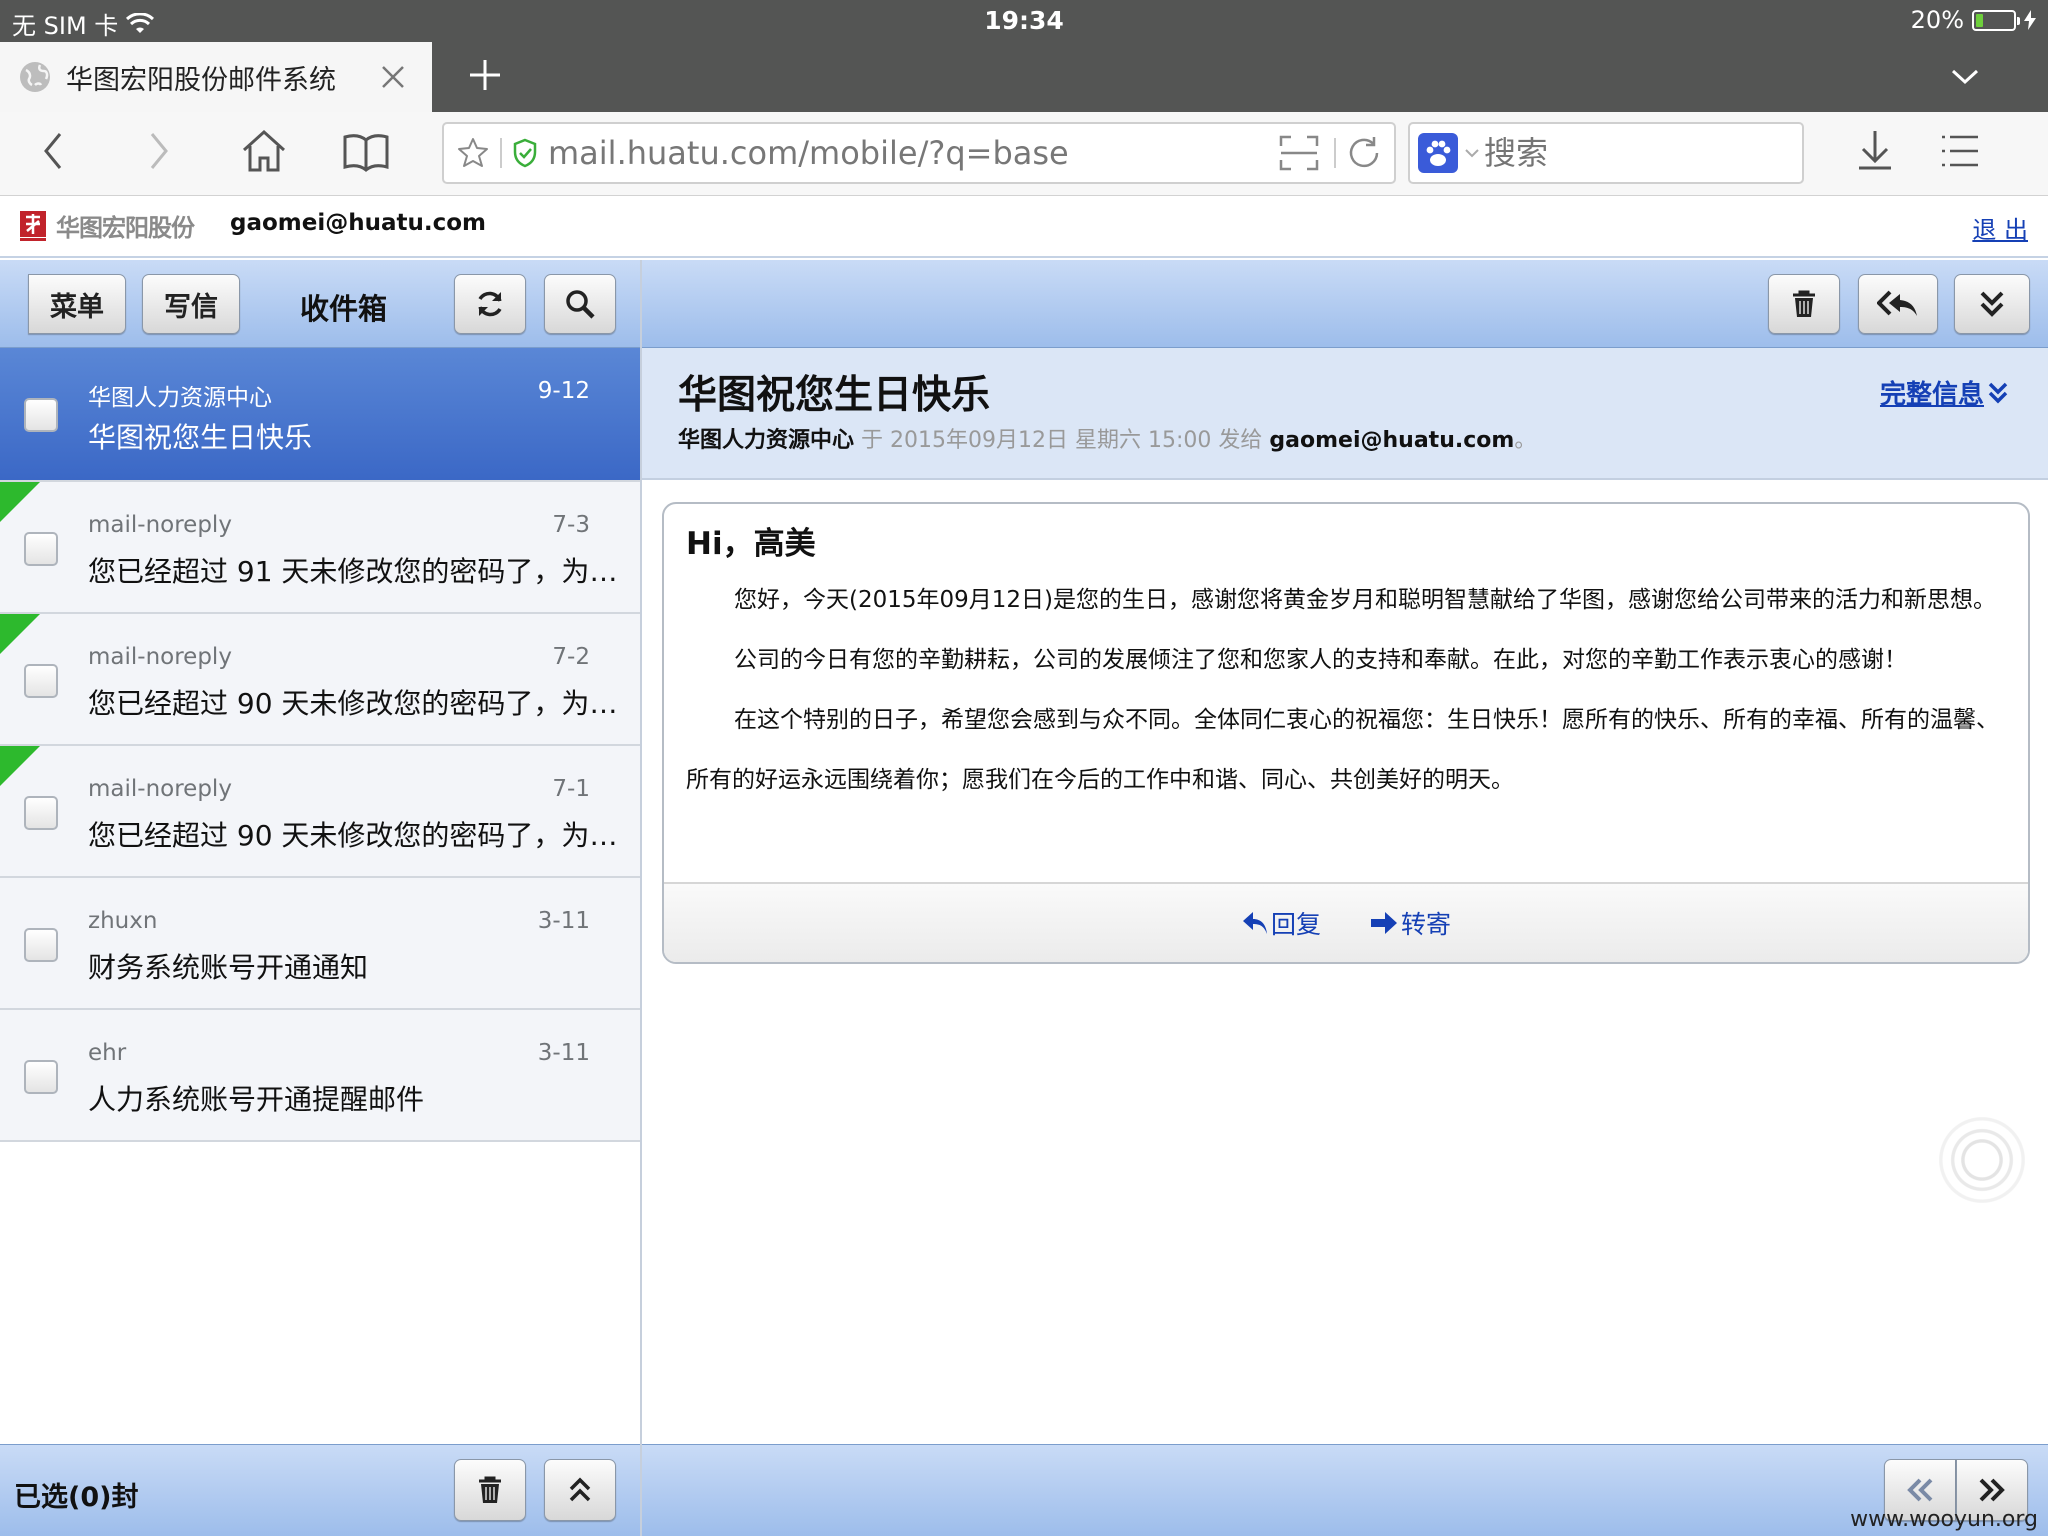 The image size is (2048, 1536). I want to click on date: 9-12, so click(563, 391).